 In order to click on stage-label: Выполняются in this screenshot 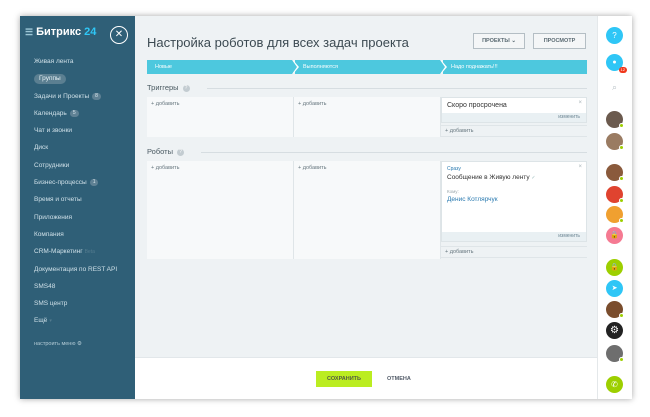, I will do `click(320, 67)`.